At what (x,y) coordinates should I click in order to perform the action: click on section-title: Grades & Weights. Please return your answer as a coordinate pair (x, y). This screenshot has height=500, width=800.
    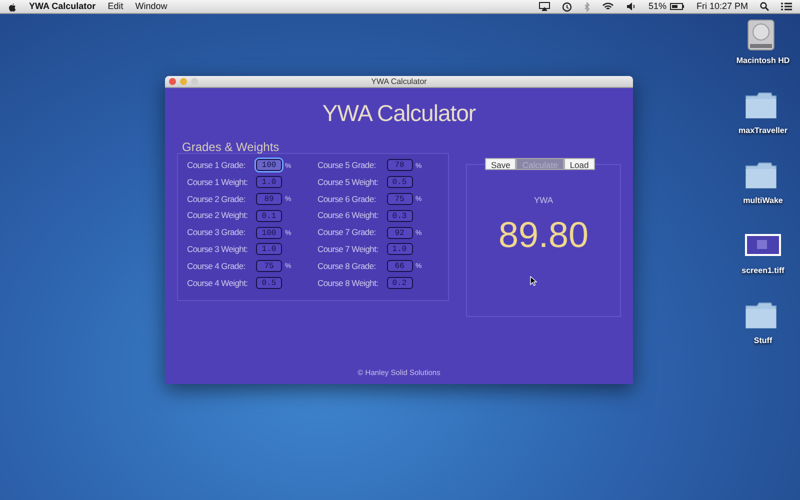
    Looking at the image, I should click on (231, 147).